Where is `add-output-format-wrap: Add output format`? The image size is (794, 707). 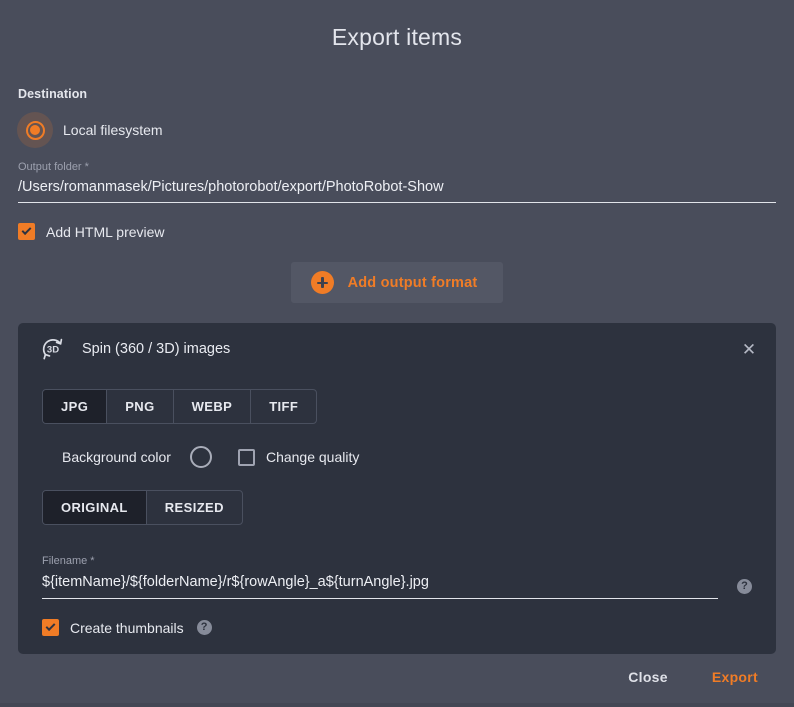
add-output-format-wrap: Add output format is located at coordinates (397, 282).